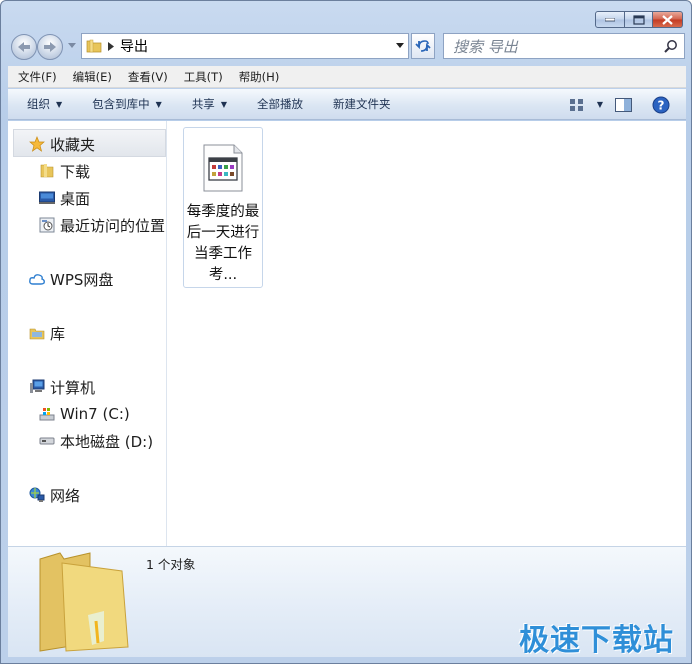  What do you see at coordinates (73, 387) in the screenshot?
I see `nav-computer-label: 计算机` at bounding box center [73, 387].